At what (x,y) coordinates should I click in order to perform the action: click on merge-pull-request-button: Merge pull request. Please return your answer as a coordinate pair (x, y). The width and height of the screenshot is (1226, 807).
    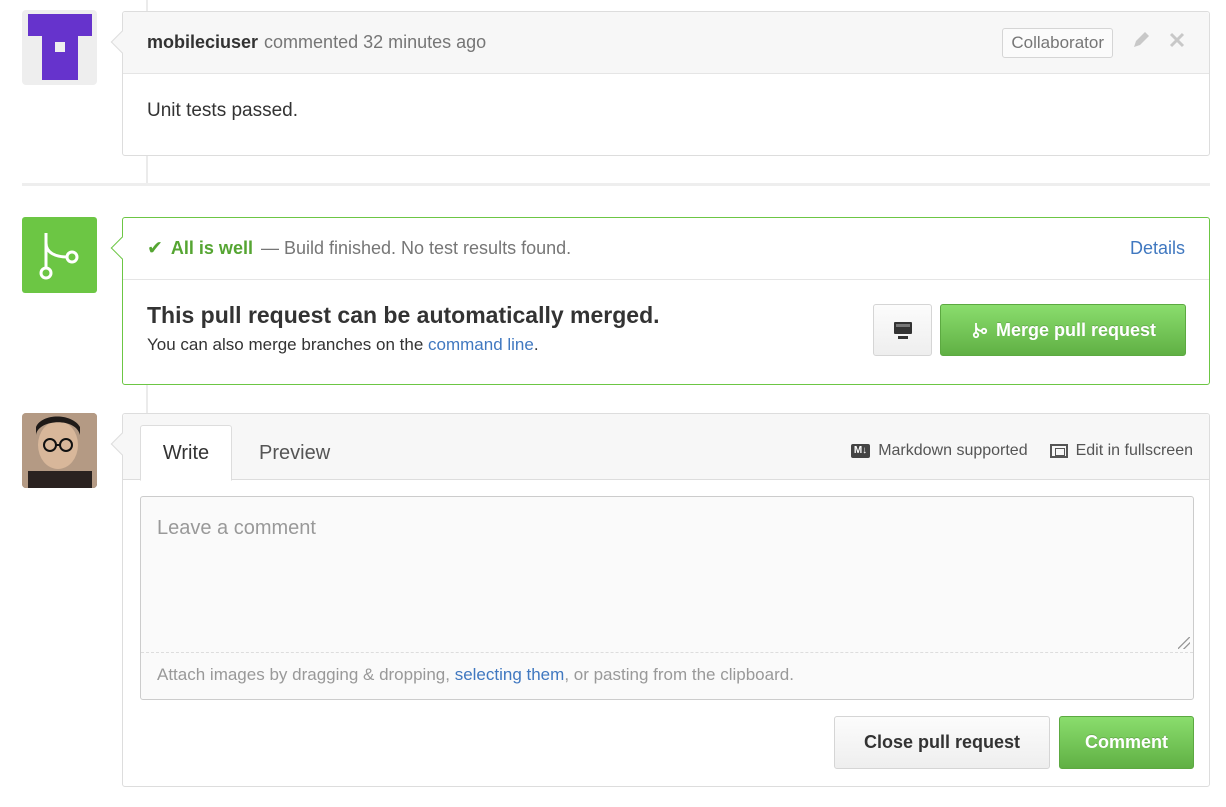
    Looking at the image, I should click on (1063, 330).